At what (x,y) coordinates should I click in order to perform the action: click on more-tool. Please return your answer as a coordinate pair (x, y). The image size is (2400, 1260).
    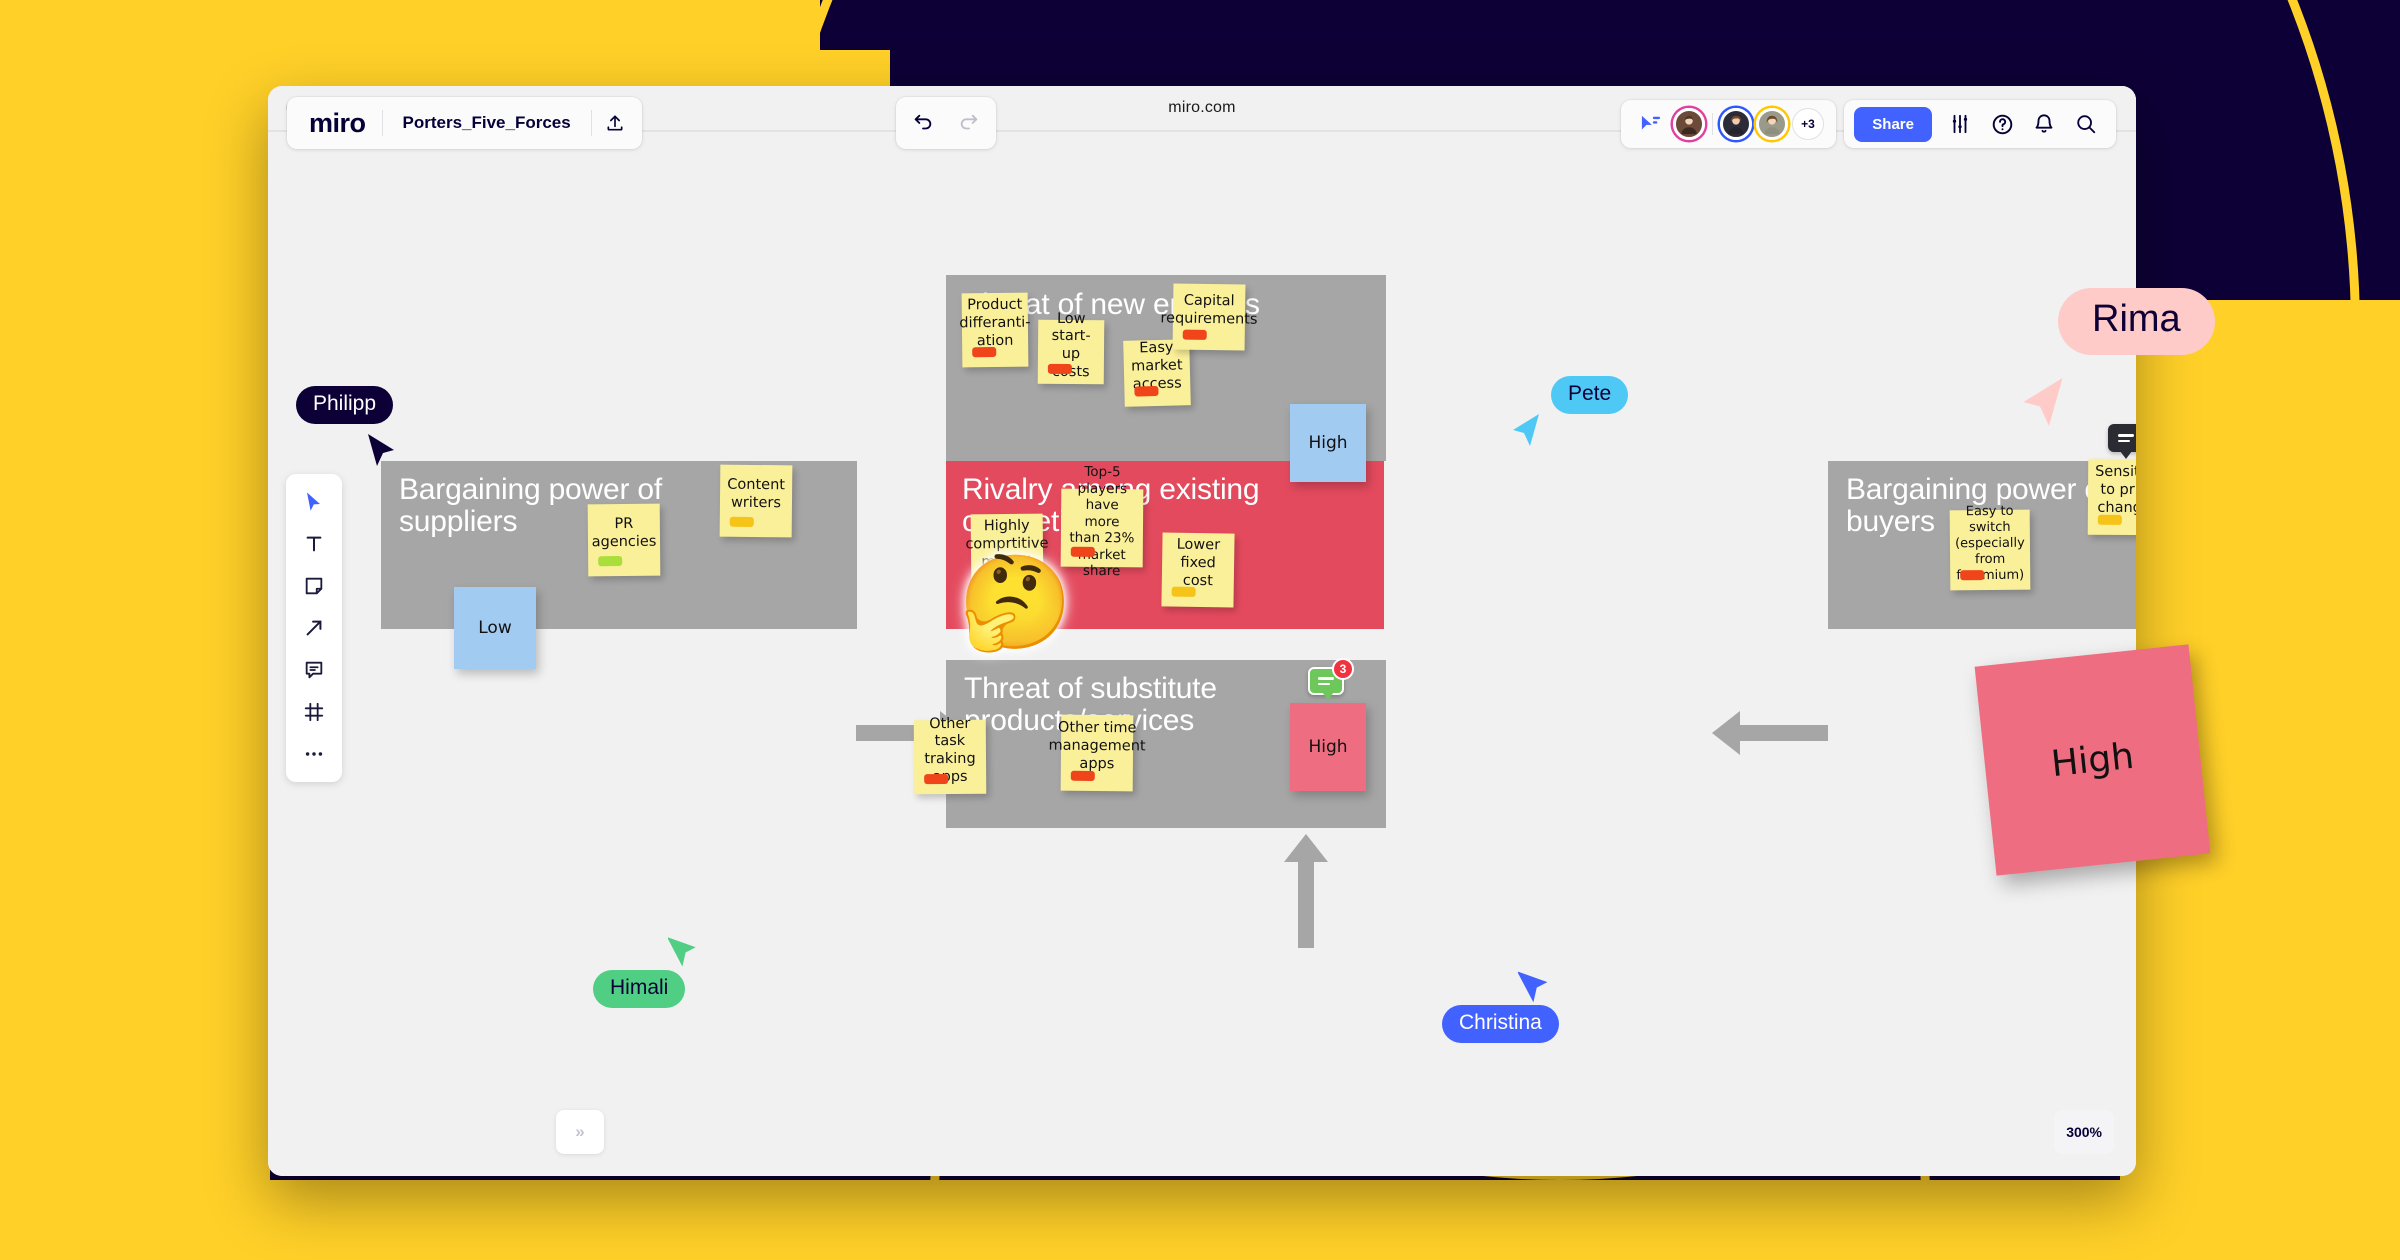
    Looking at the image, I should click on (314, 754).